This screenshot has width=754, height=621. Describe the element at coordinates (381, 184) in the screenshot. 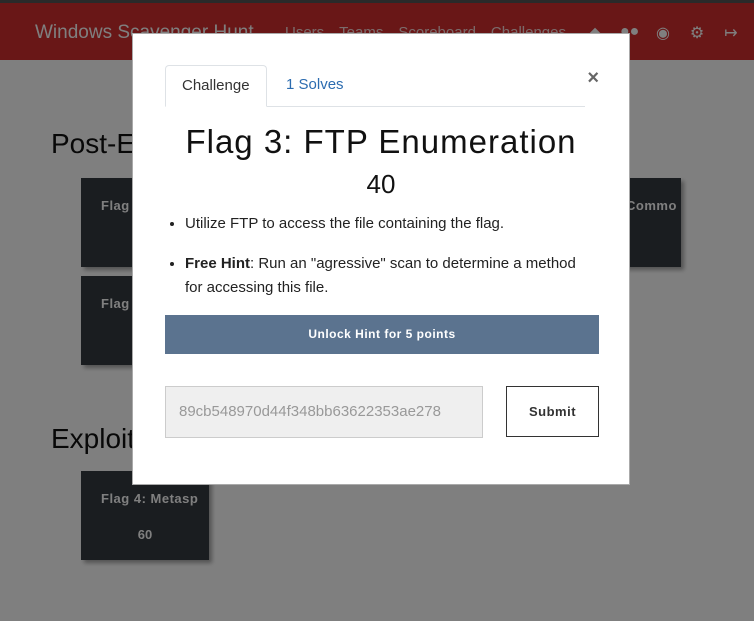

I see `challenge-value: 40` at that location.